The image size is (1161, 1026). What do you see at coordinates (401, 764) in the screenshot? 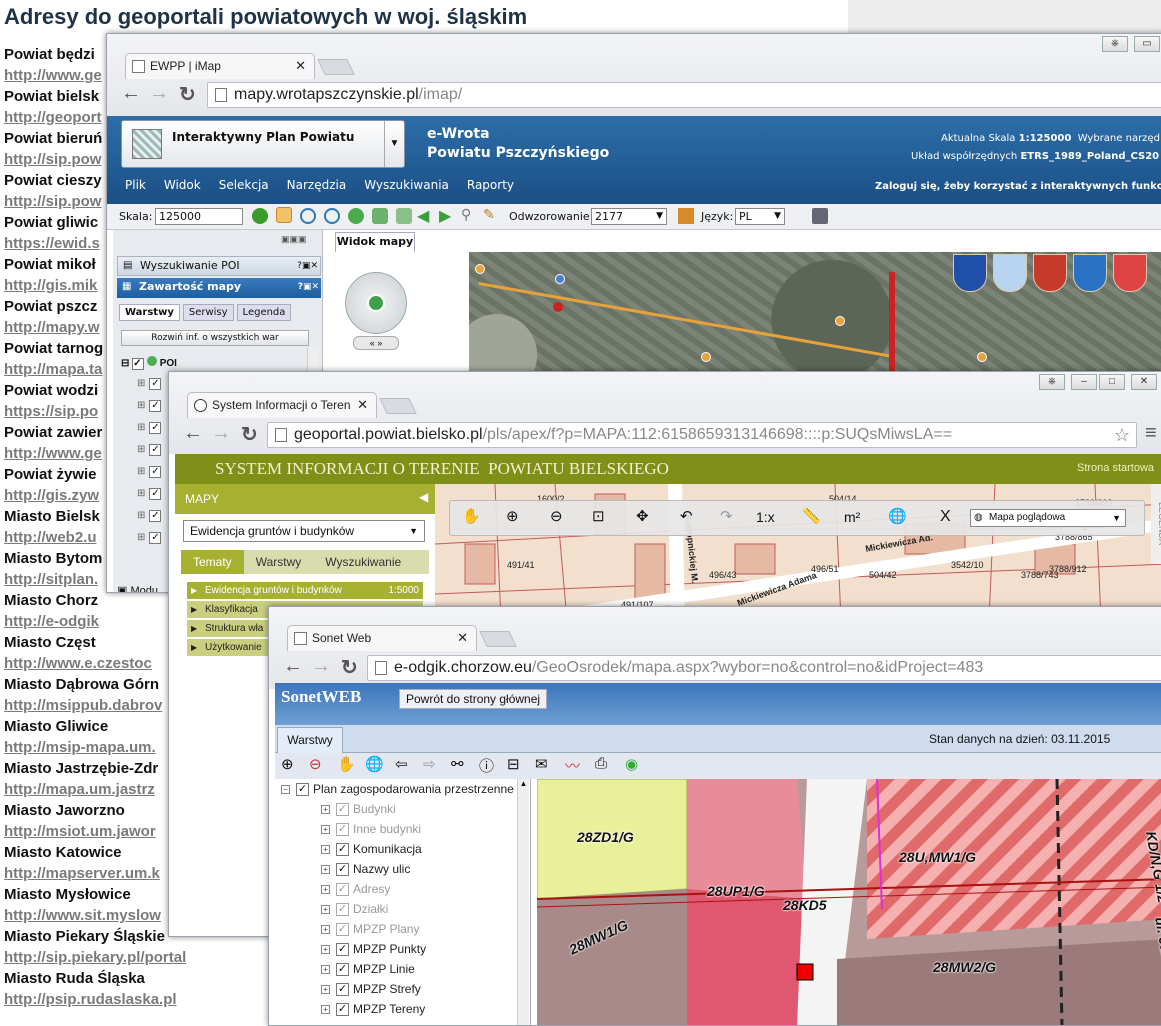
I see `back-icon: ⇦` at bounding box center [401, 764].